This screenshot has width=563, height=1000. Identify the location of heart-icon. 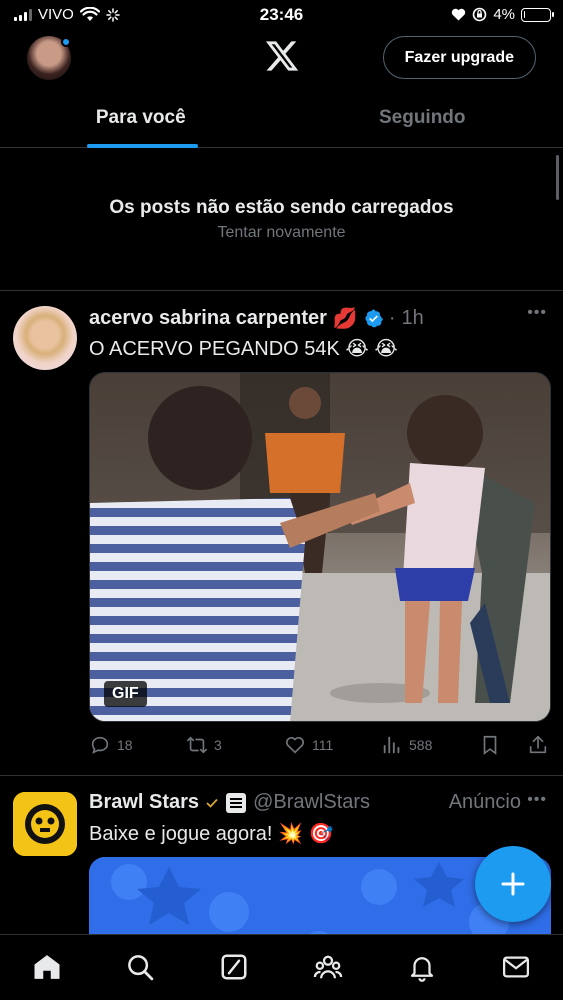
(459, 14).